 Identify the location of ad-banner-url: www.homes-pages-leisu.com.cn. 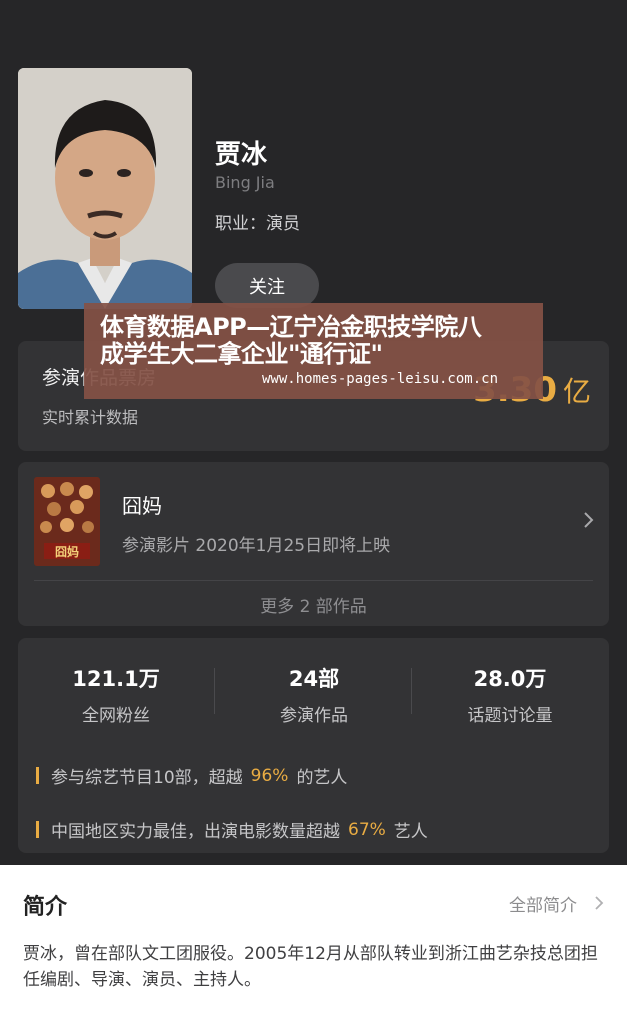
(380, 379).